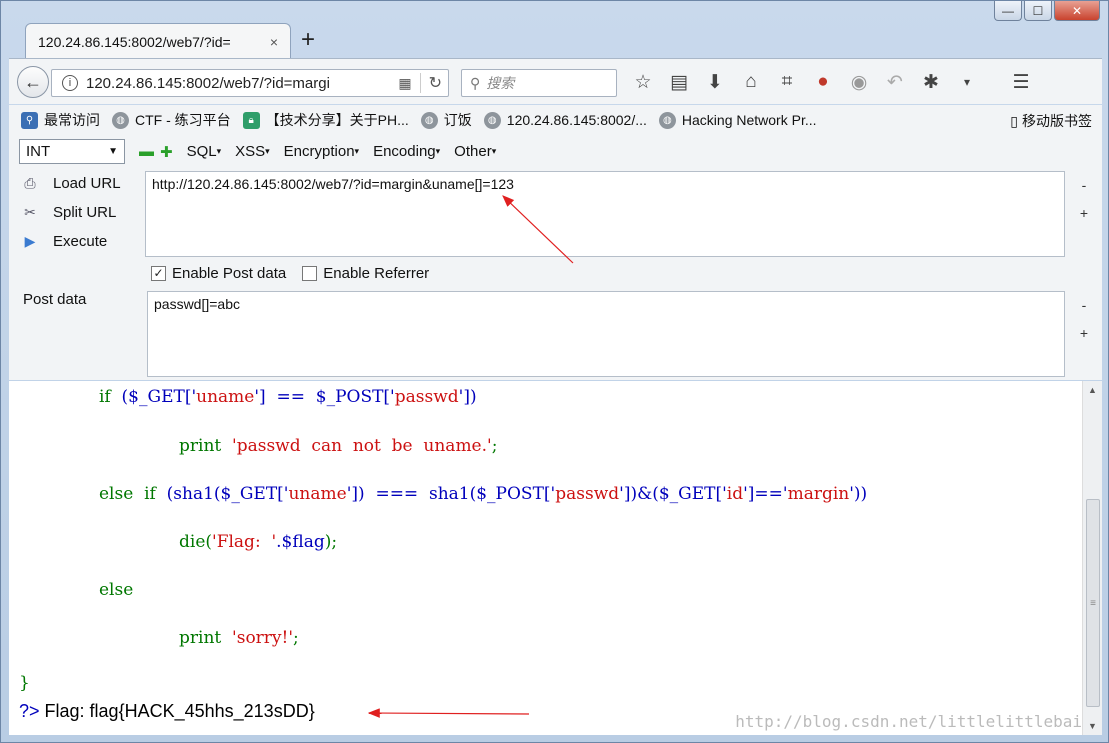 This screenshot has height=743, width=1109. What do you see at coordinates (85, 212) in the screenshot?
I see `split-url-label: Split URL` at bounding box center [85, 212].